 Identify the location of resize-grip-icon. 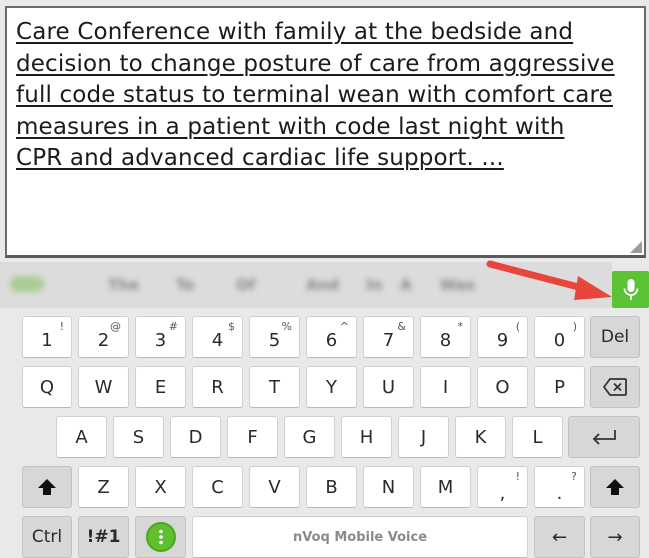
(636, 247).